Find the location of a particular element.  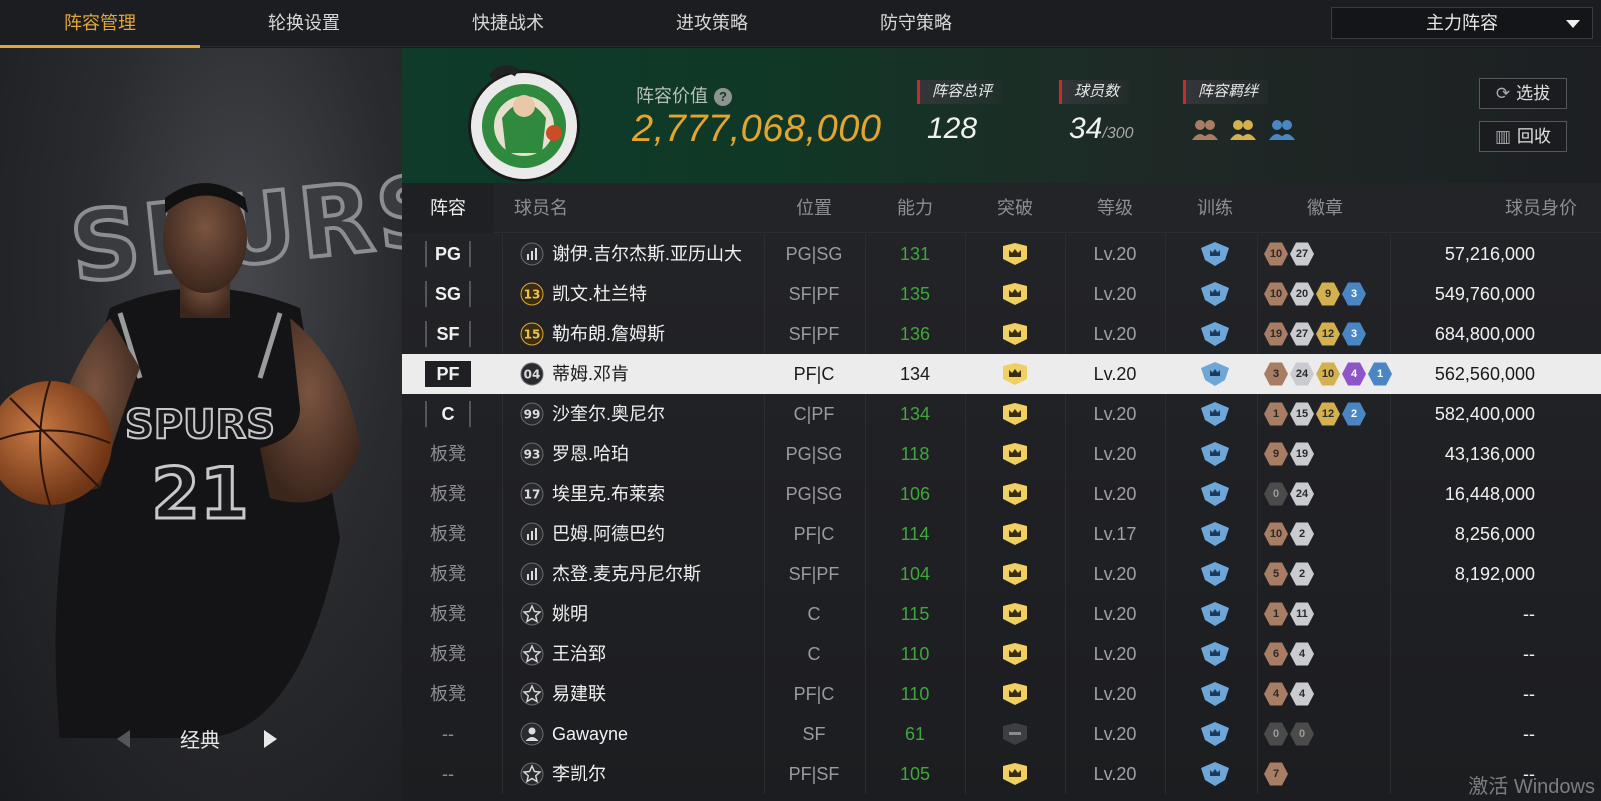

table-row: -- Gawayne SF 61 Lv.20 0 0 -- is located at coordinates (1001, 734).